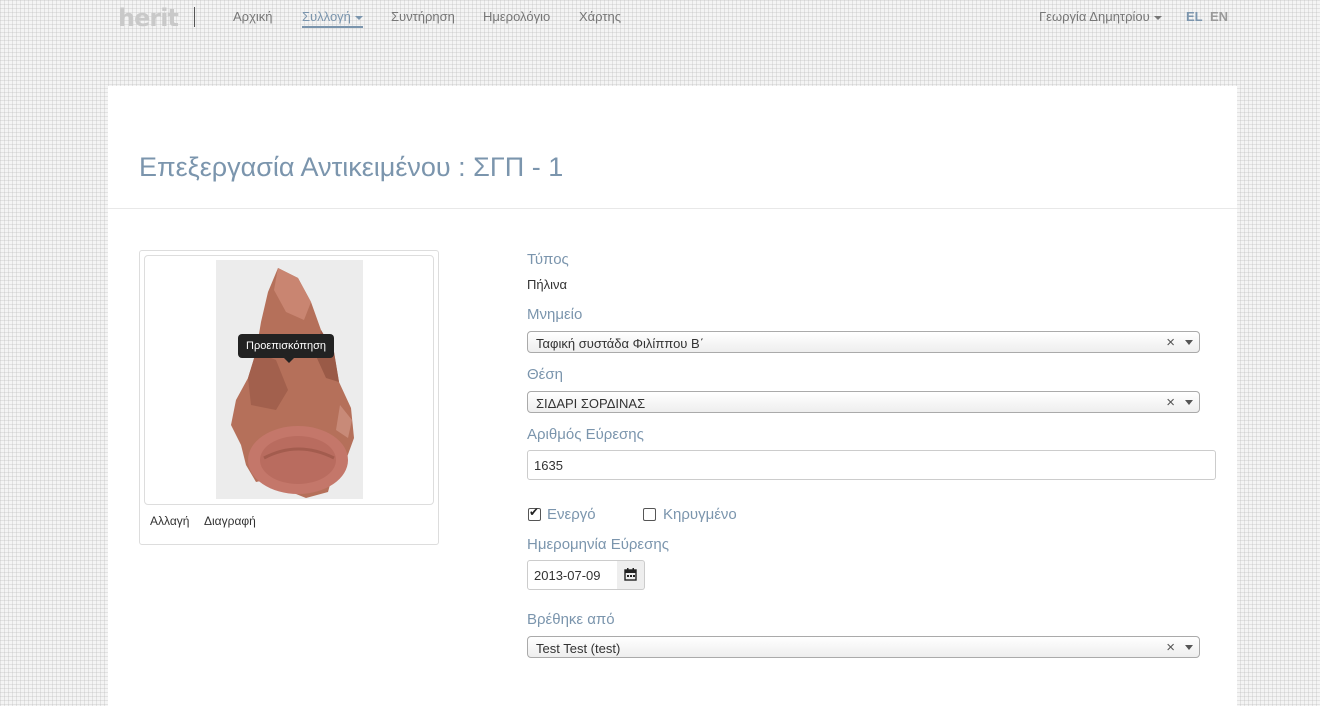  I want to click on monument-select: Ταφική συστάδα Φιλίππου Β΄ ×, so click(863, 342).